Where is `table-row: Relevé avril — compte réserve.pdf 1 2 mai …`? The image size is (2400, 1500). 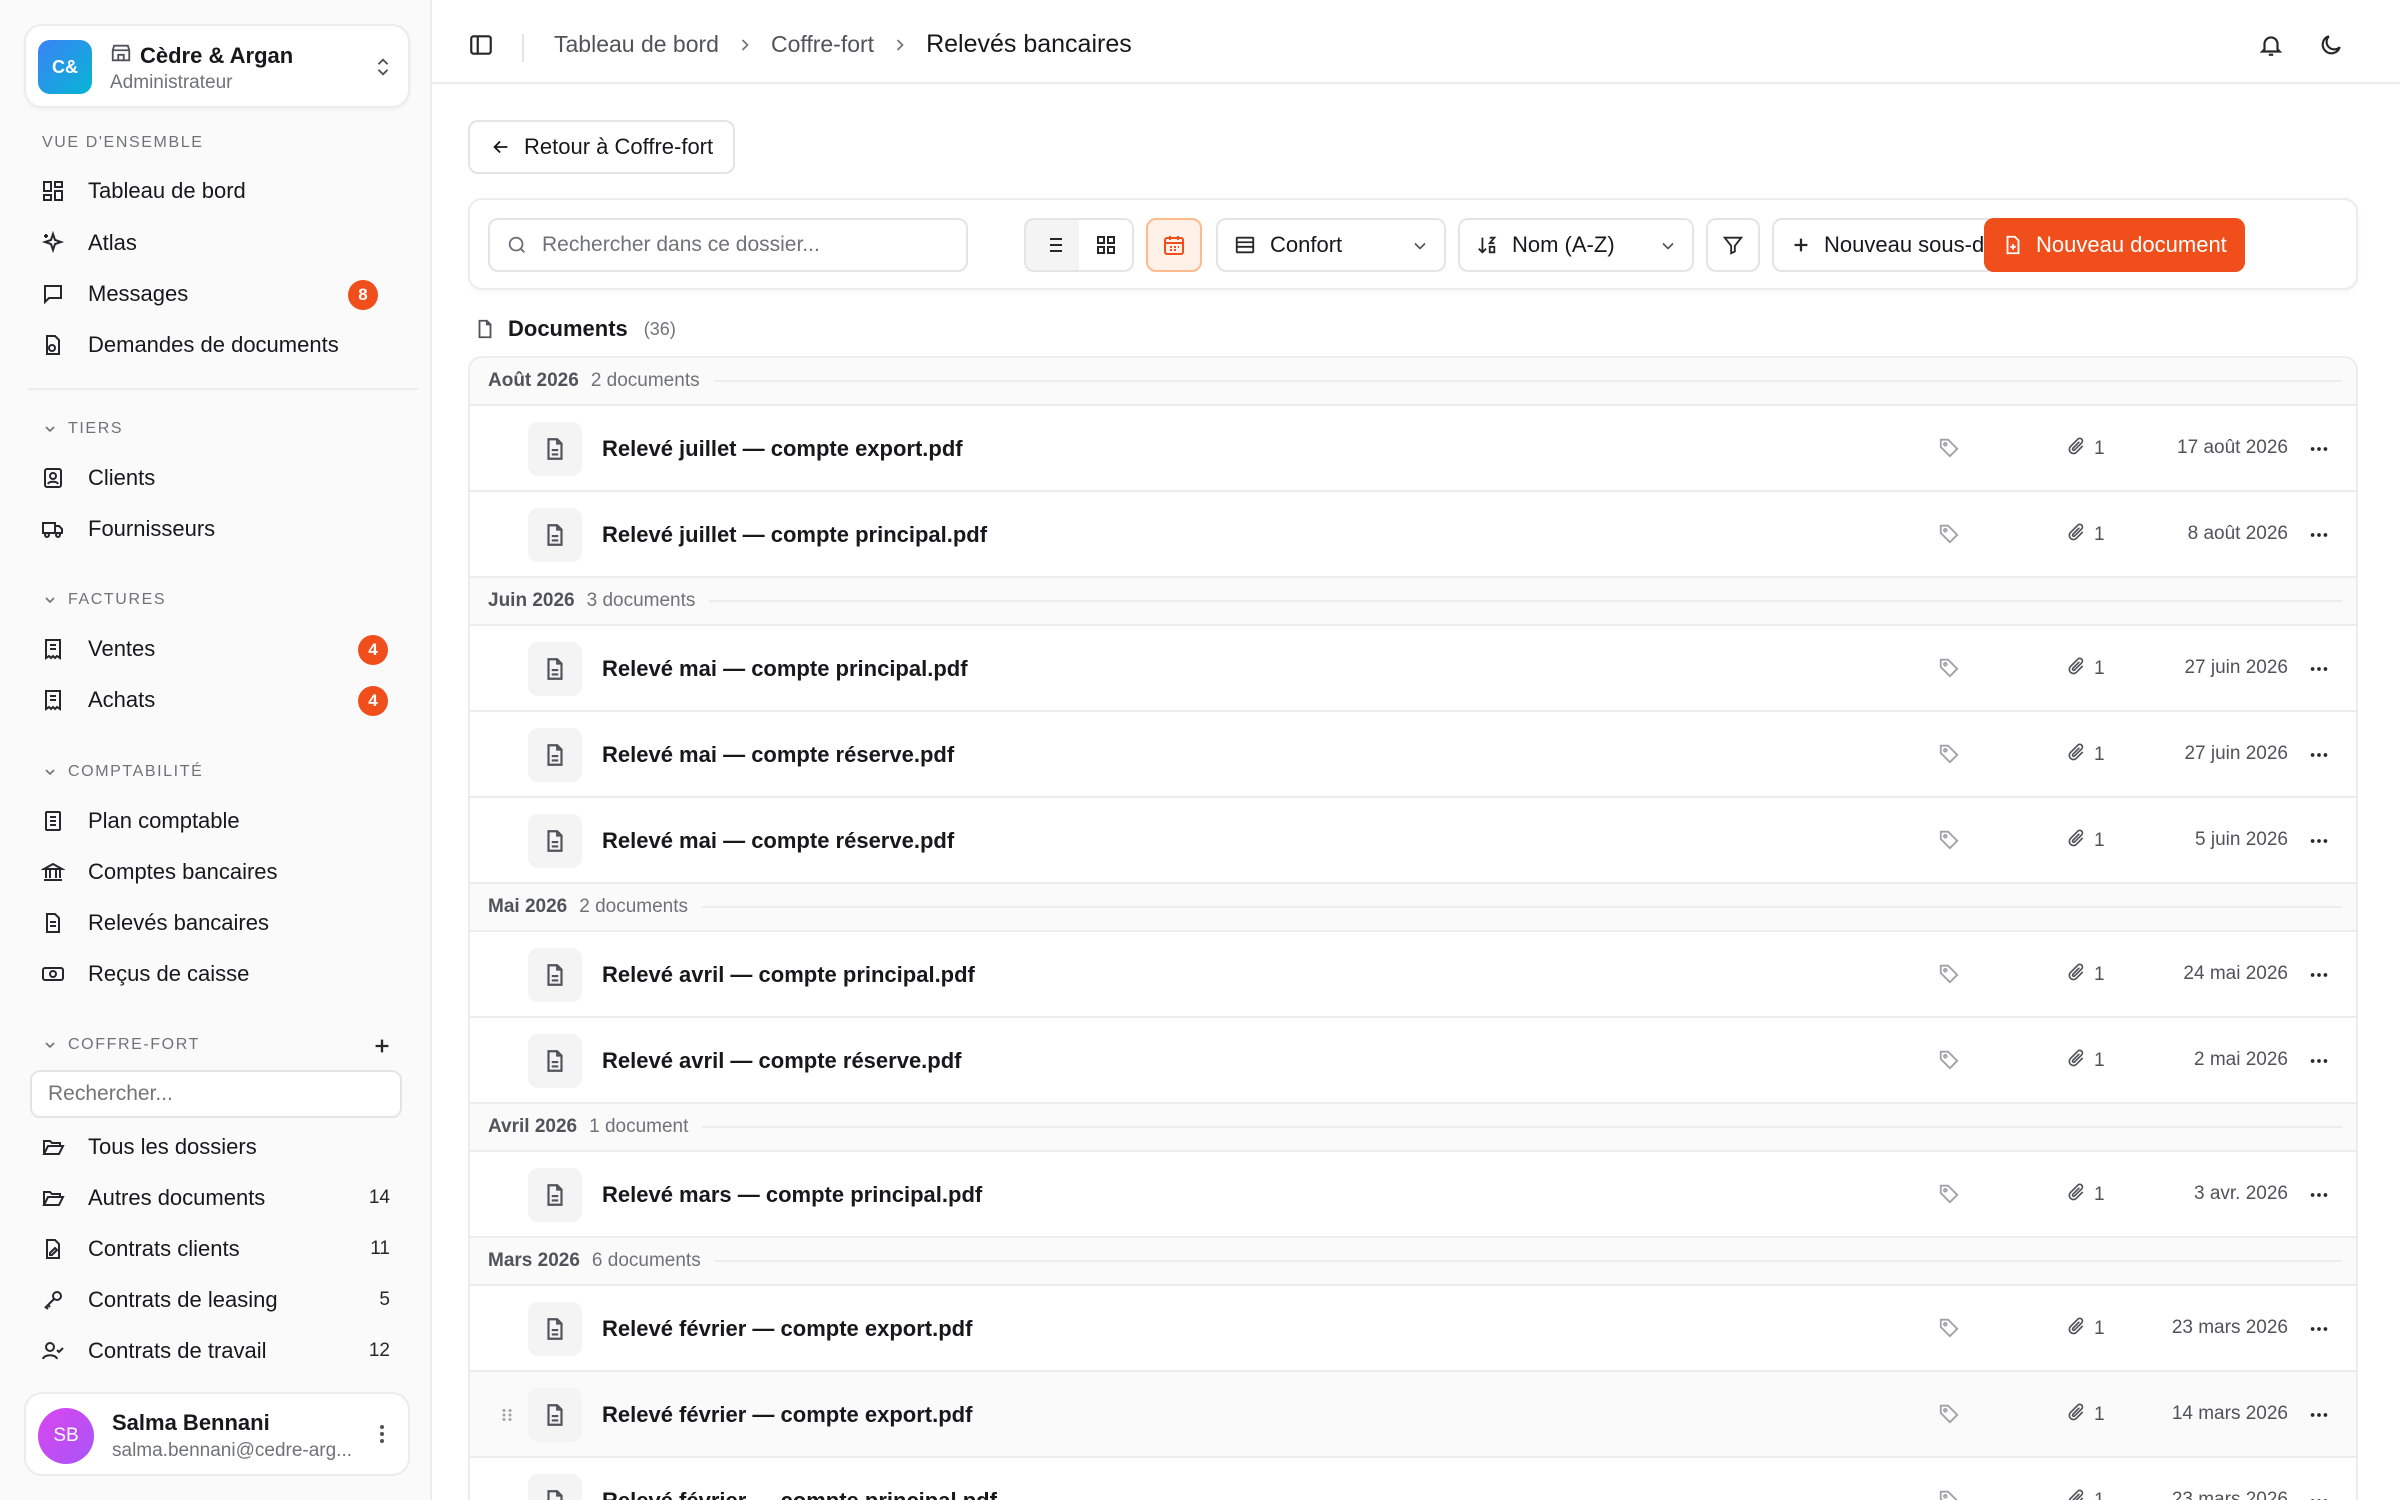 table-row: Relevé avril — compte réserve.pdf 1 2 mai … is located at coordinates (1413, 1061).